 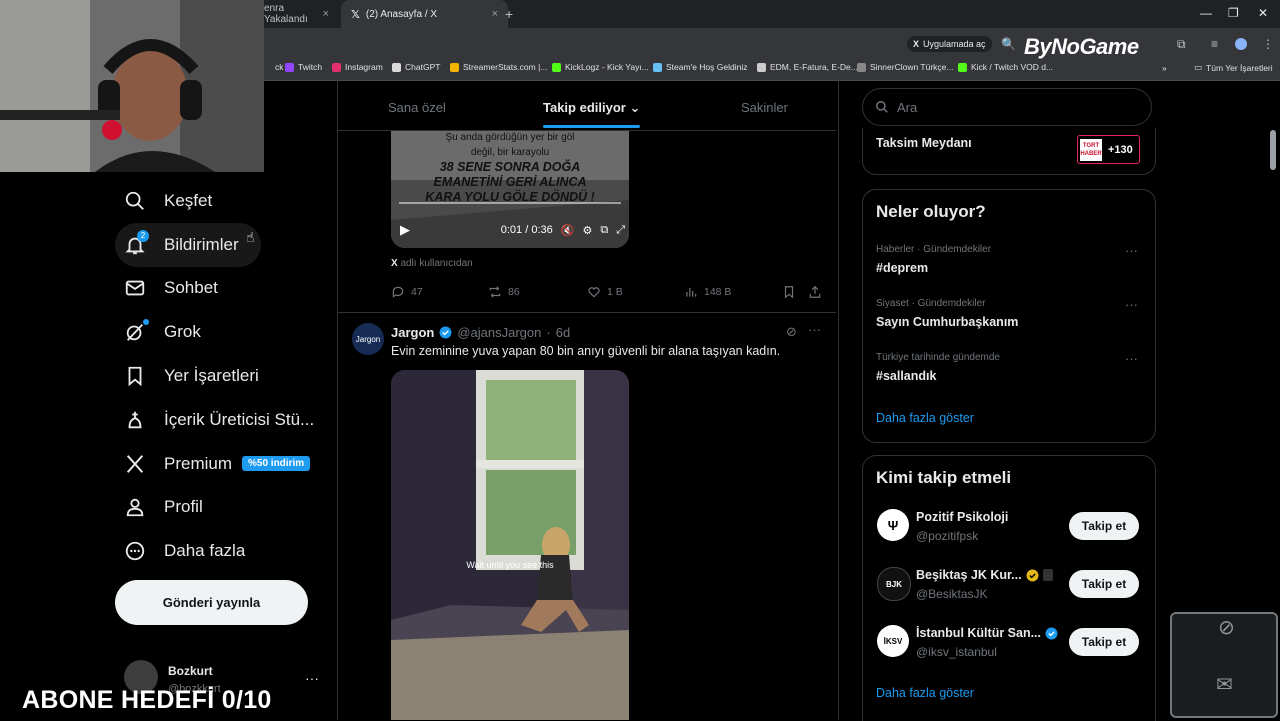 I want to click on close-window-icon: ✕, so click(x=1263, y=13).